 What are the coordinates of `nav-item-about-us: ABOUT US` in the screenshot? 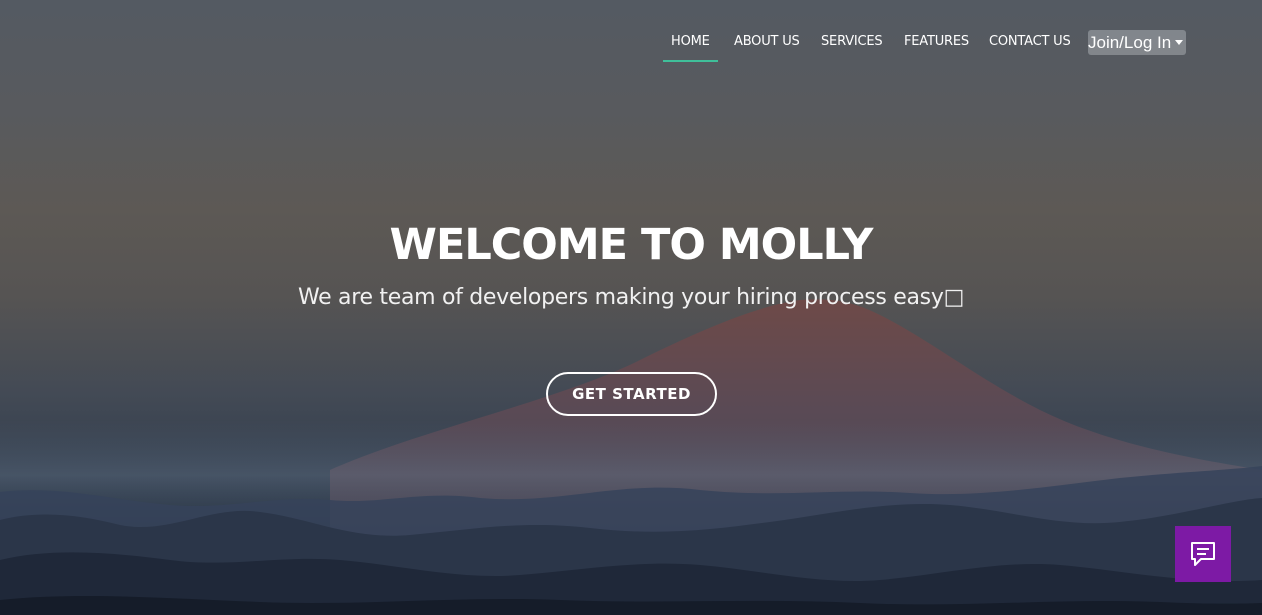 It's located at (767, 41).